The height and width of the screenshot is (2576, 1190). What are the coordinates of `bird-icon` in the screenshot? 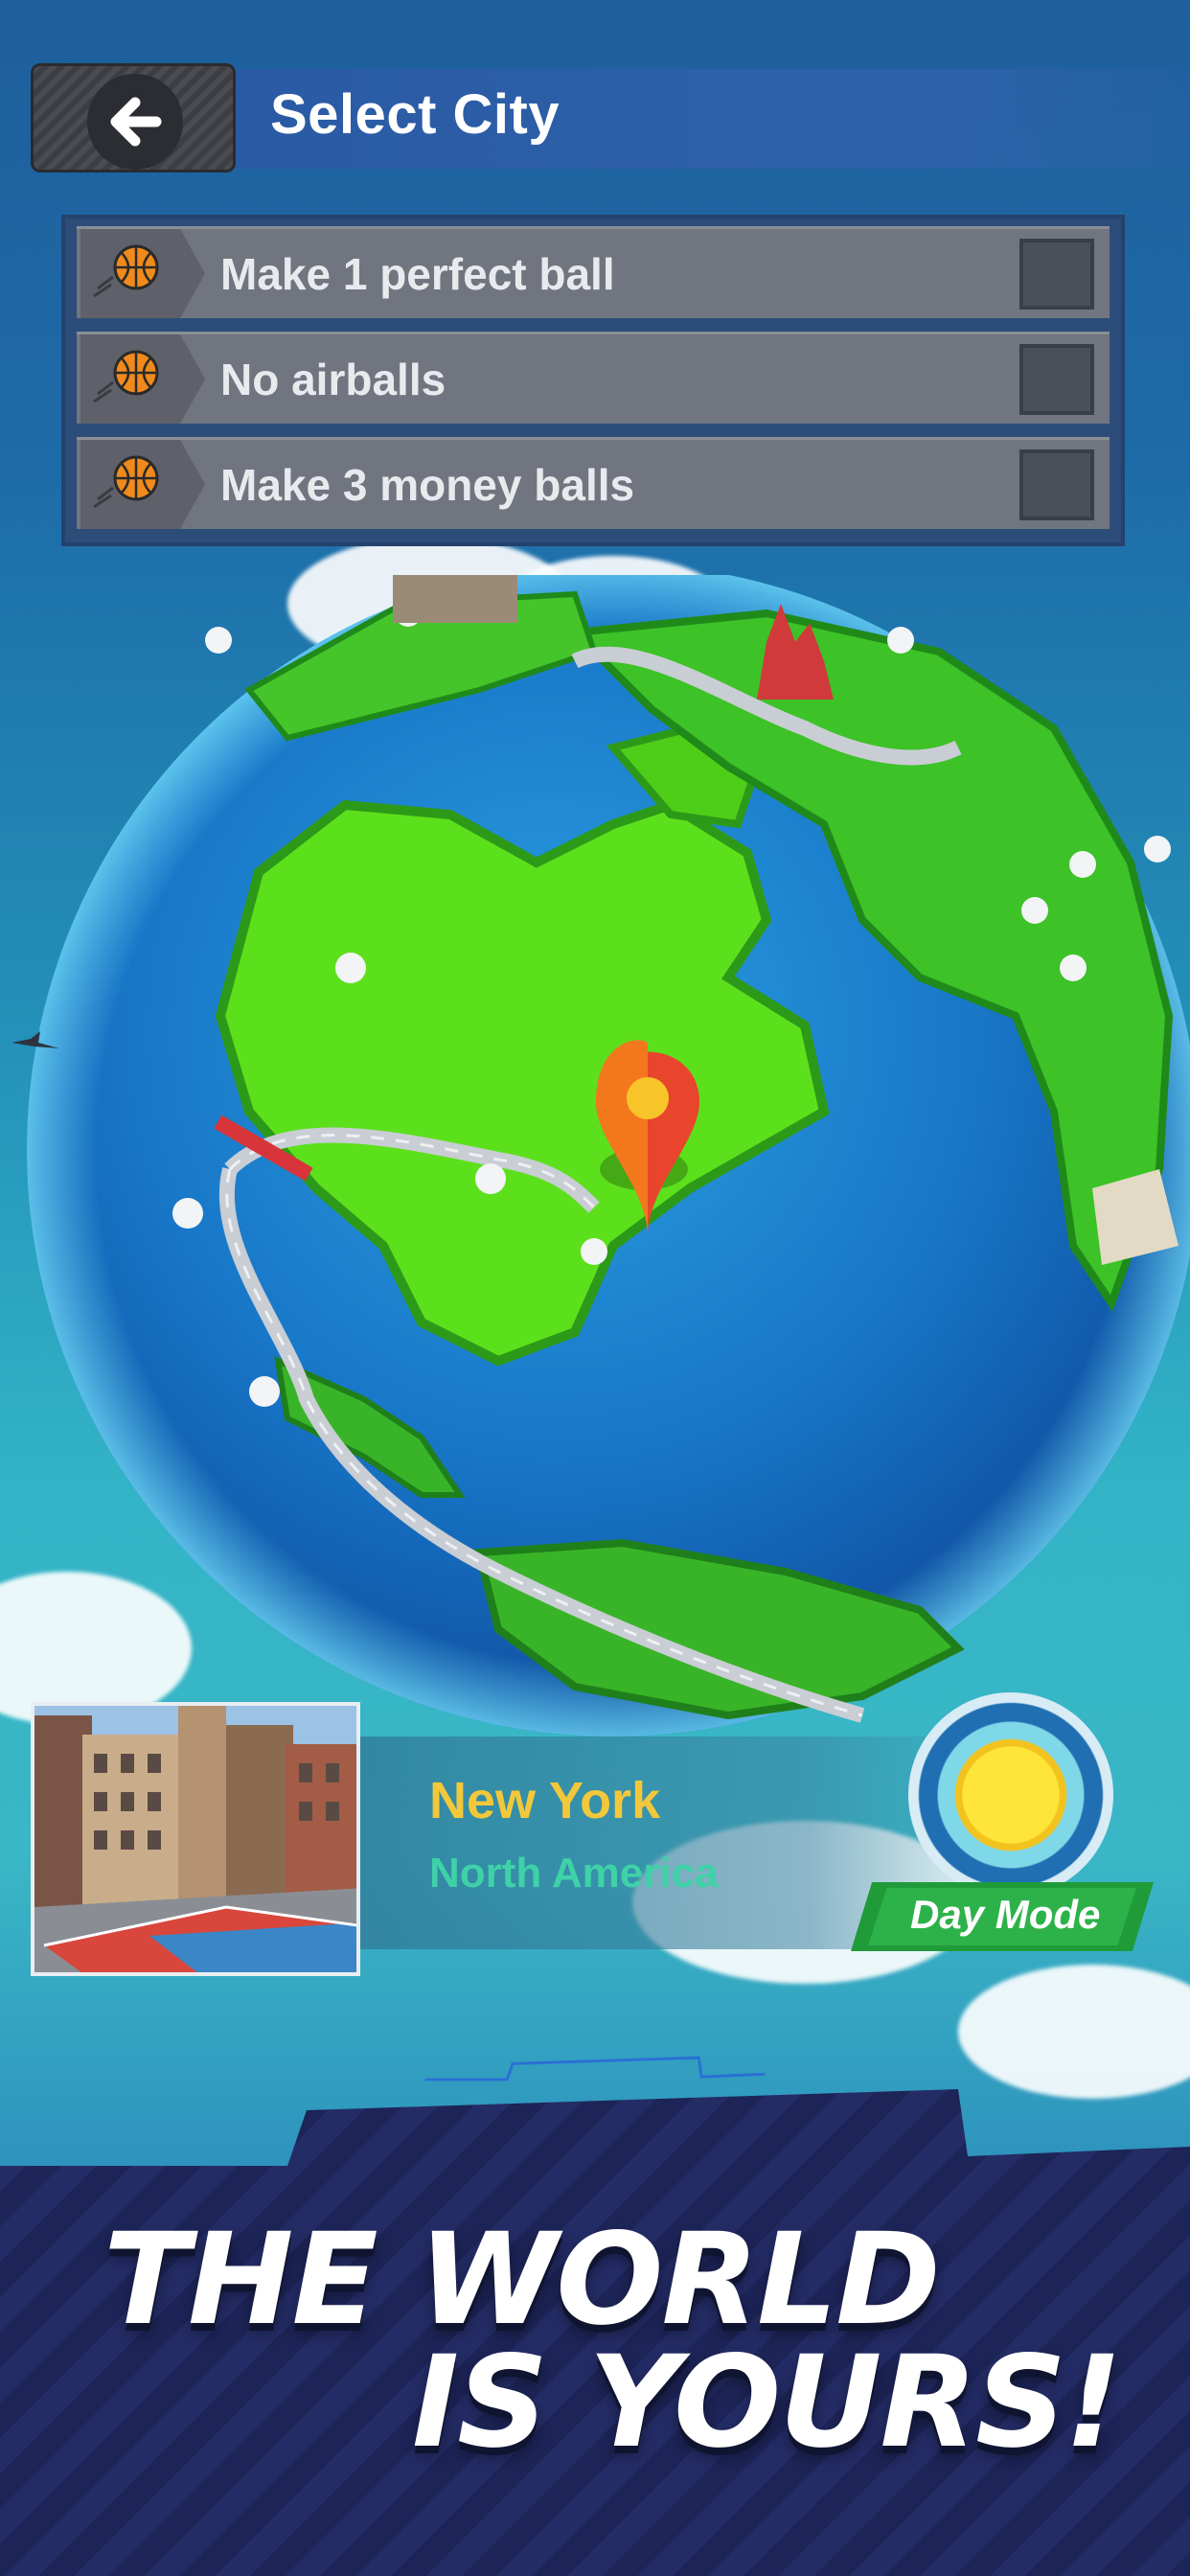 It's located at (35, 1039).